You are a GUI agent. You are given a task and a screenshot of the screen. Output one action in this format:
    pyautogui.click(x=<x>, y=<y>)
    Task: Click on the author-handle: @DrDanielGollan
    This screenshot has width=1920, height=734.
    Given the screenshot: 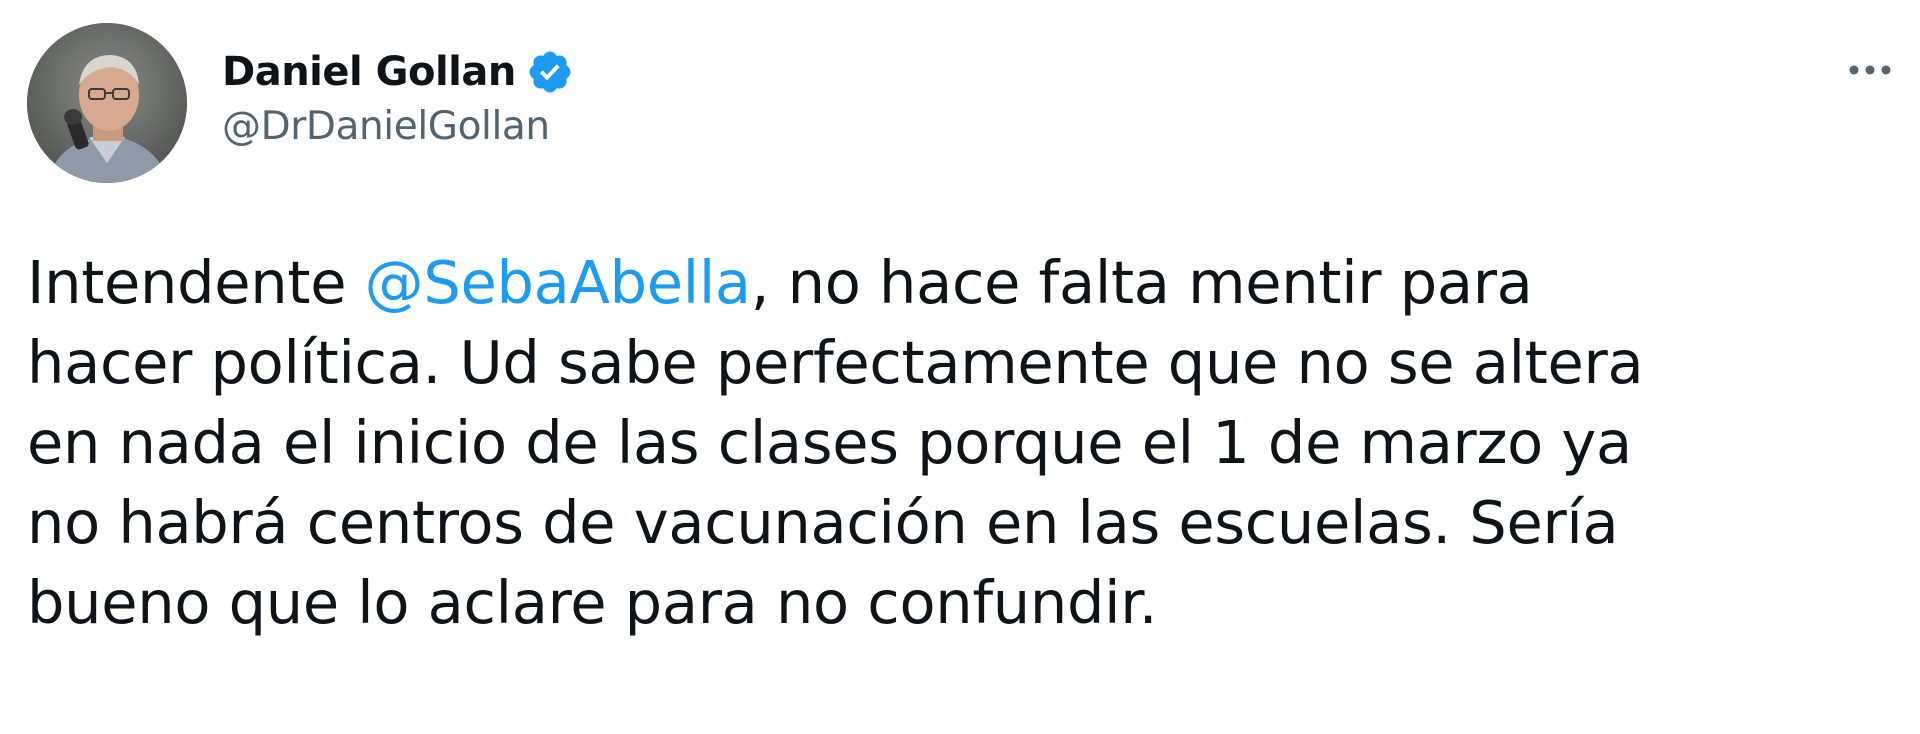 What is the action you would take?
    pyautogui.click(x=398, y=126)
    